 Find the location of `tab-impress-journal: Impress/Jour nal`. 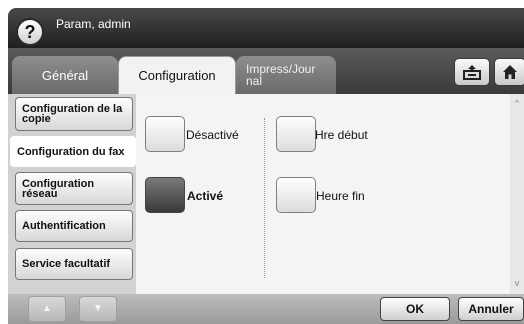

tab-impress-journal: Impress/Jour nal is located at coordinates (286, 75).